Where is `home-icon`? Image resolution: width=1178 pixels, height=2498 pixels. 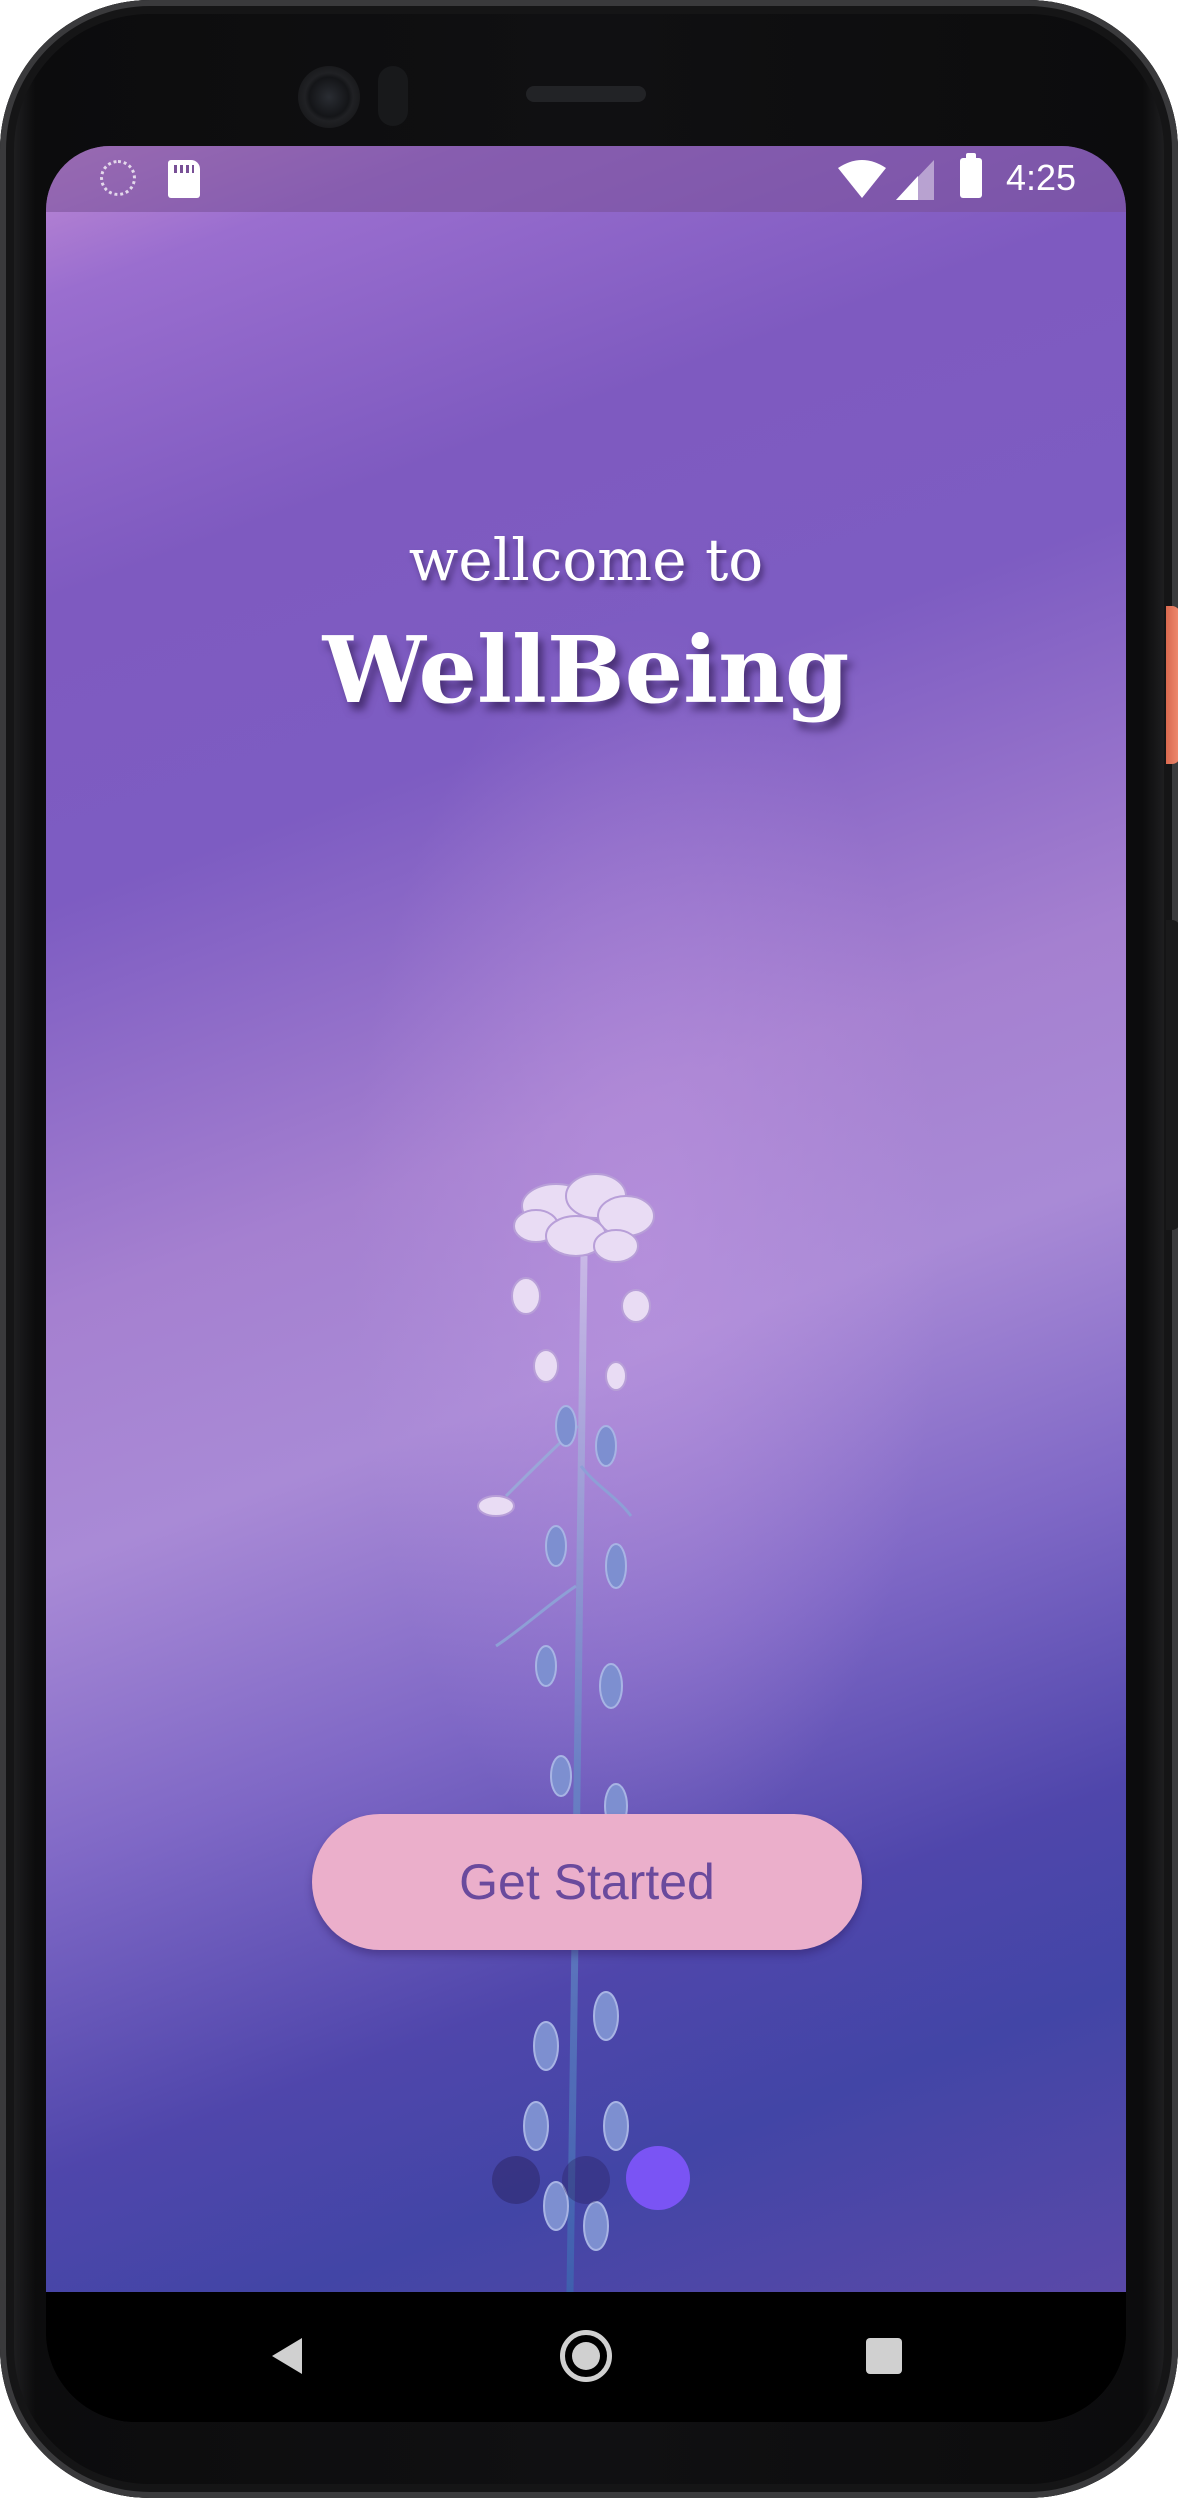 home-icon is located at coordinates (586, 2356).